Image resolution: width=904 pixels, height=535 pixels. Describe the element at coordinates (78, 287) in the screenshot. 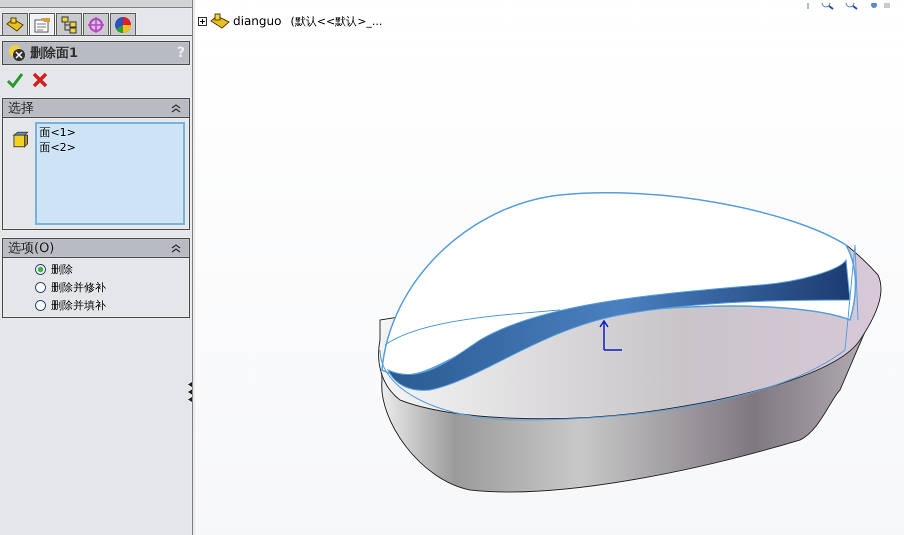

I see `option-label: 删除并修补` at that location.